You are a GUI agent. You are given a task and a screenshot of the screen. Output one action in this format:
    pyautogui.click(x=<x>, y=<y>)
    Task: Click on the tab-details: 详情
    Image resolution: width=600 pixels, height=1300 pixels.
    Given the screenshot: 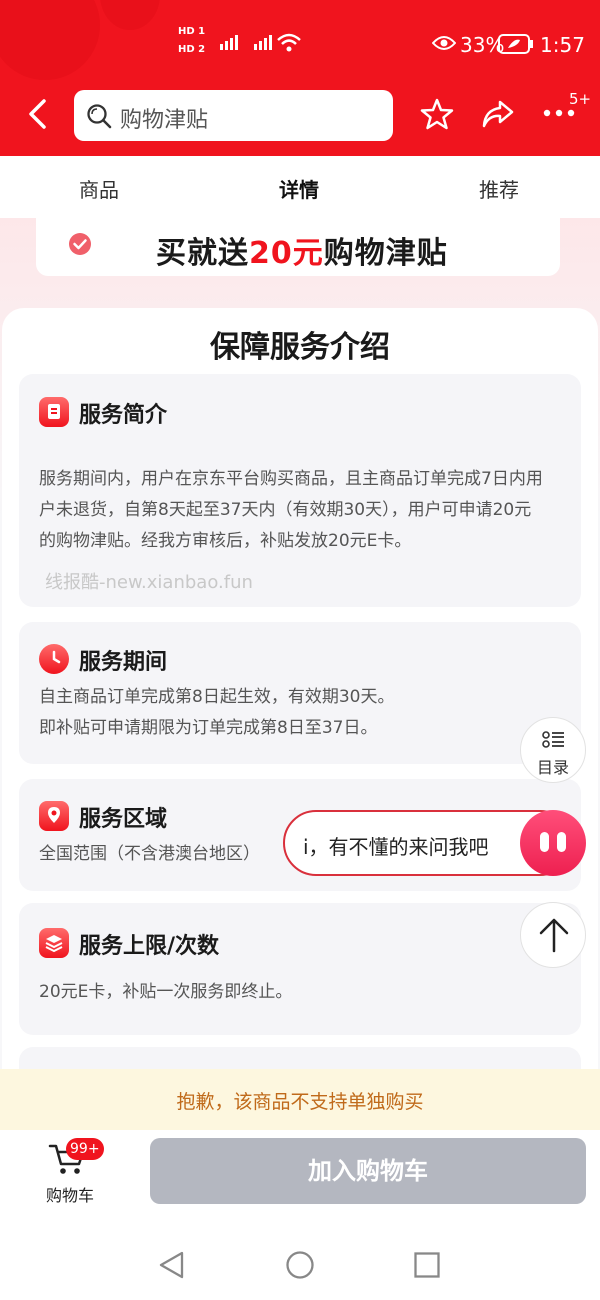 What is the action you would take?
    pyautogui.click(x=299, y=188)
    